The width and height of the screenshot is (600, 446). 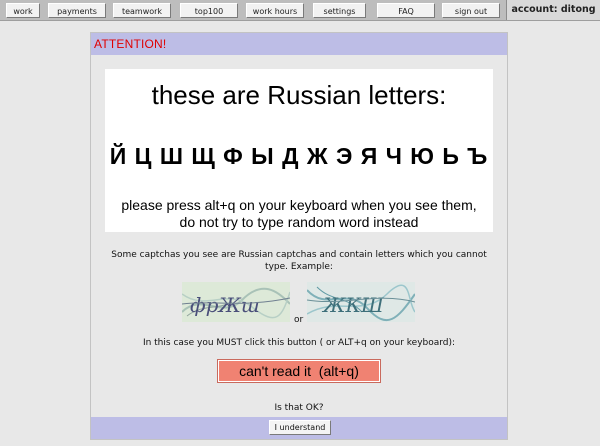 I want to click on russian-letters-title: these are Russian letters:, so click(x=299, y=95).